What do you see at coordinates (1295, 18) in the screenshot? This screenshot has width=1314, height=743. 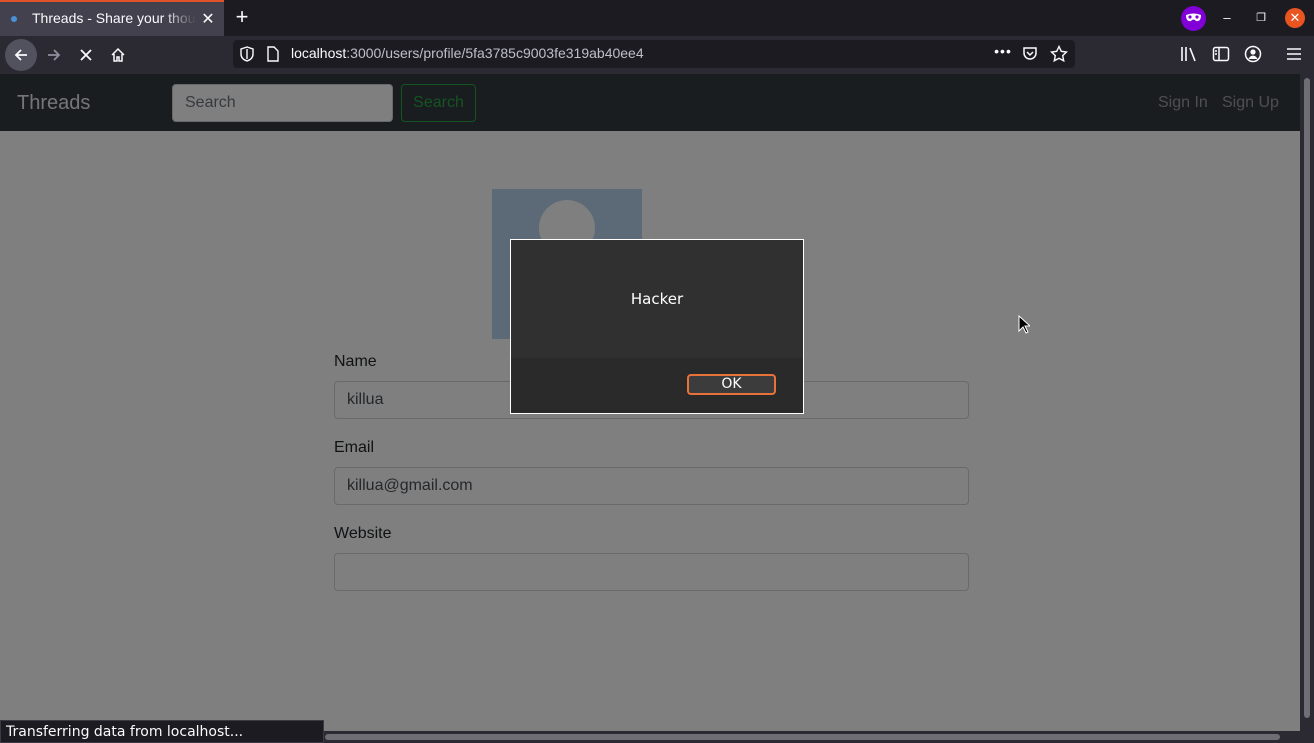 I see `window-close-button: ✕` at bounding box center [1295, 18].